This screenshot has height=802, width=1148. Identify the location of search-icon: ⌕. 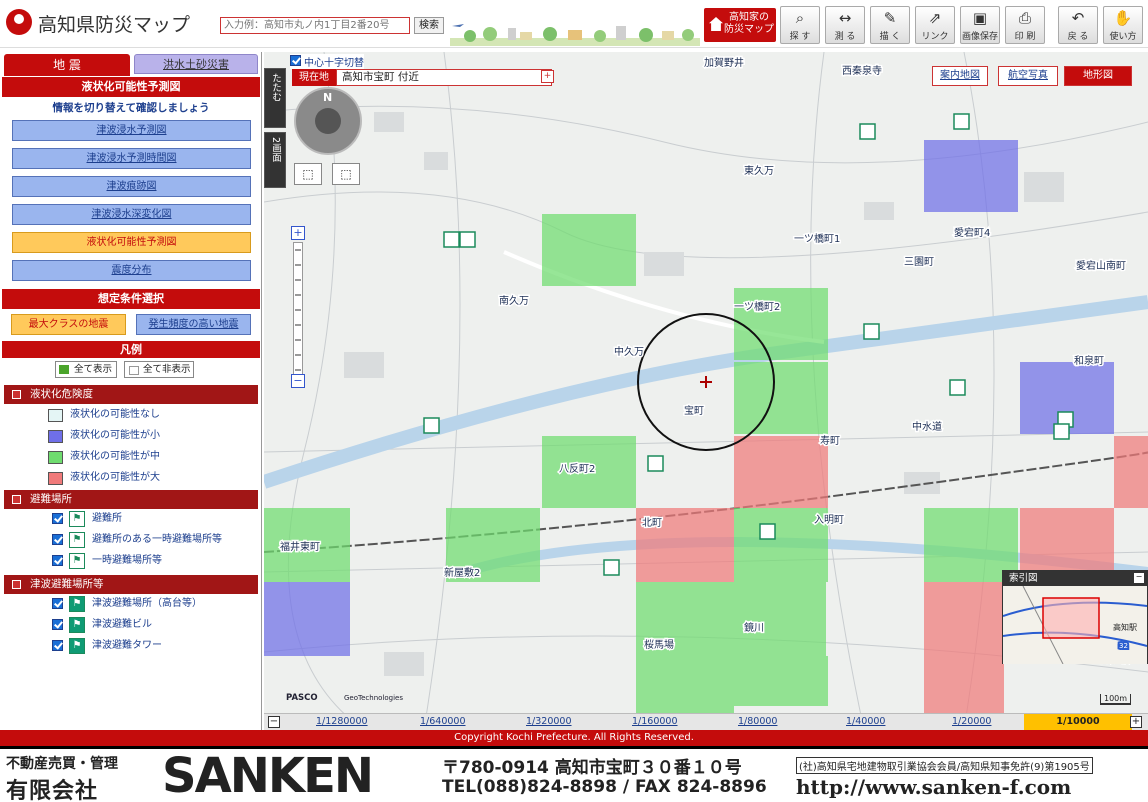
(800, 18).